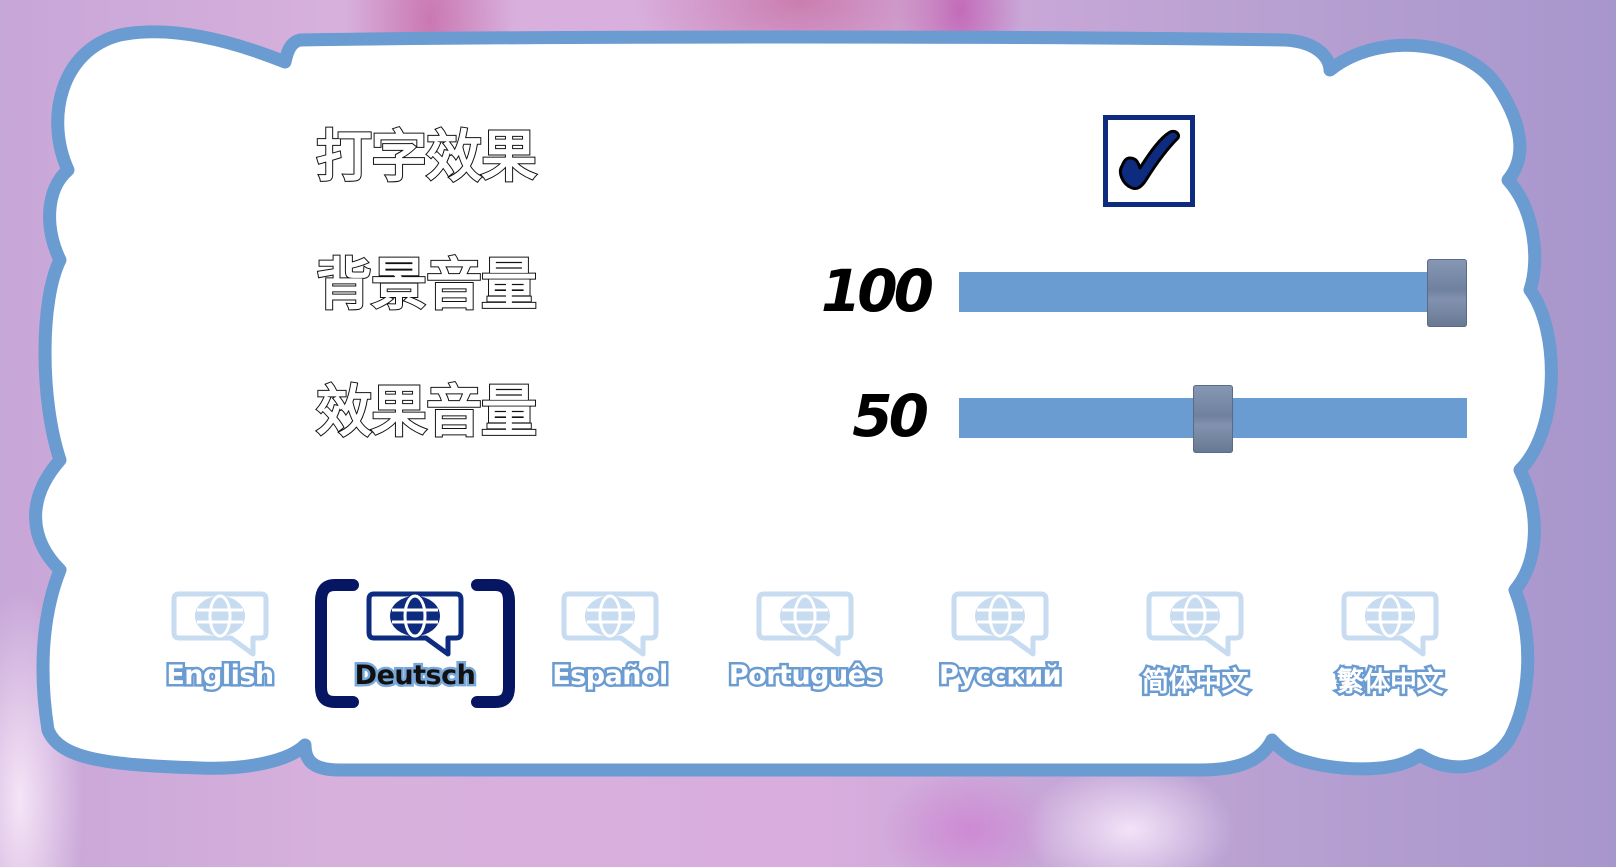 The image size is (1616, 867). Describe the element at coordinates (805, 676) in the screenshot. I see `language-label: Português` at that location.